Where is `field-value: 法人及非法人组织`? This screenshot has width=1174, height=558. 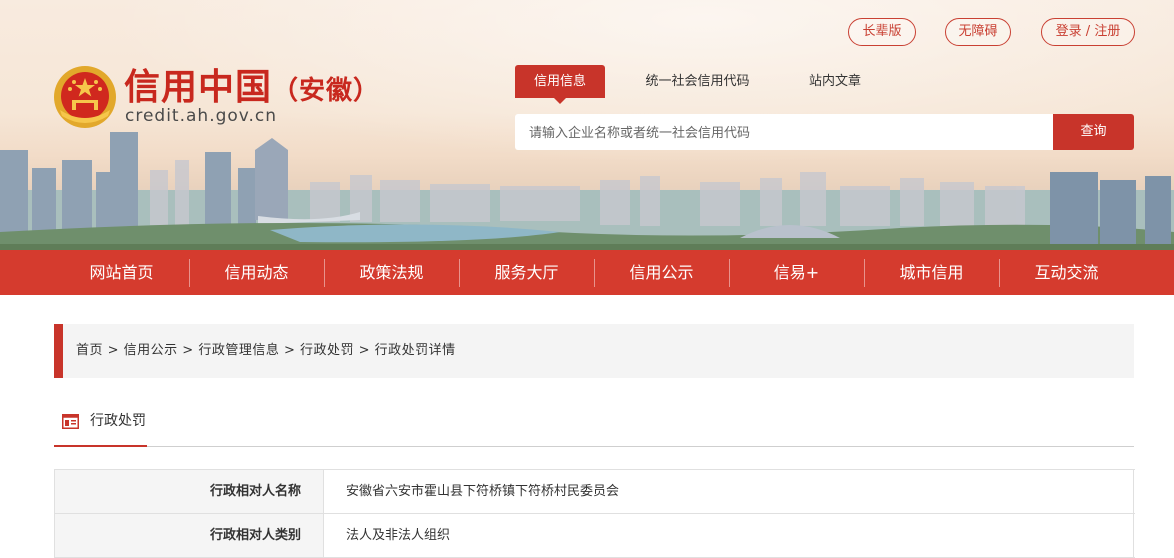 field-value: 法人及非法人组织 is located at coordinates (729, 535).